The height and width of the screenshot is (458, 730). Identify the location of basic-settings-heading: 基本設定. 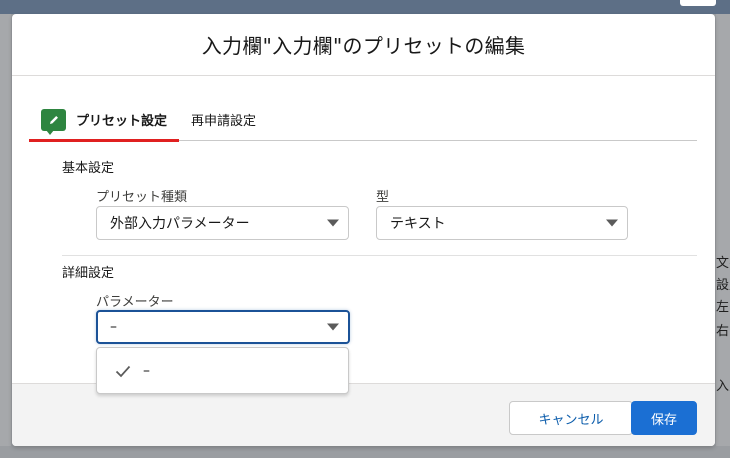
(88, 168).